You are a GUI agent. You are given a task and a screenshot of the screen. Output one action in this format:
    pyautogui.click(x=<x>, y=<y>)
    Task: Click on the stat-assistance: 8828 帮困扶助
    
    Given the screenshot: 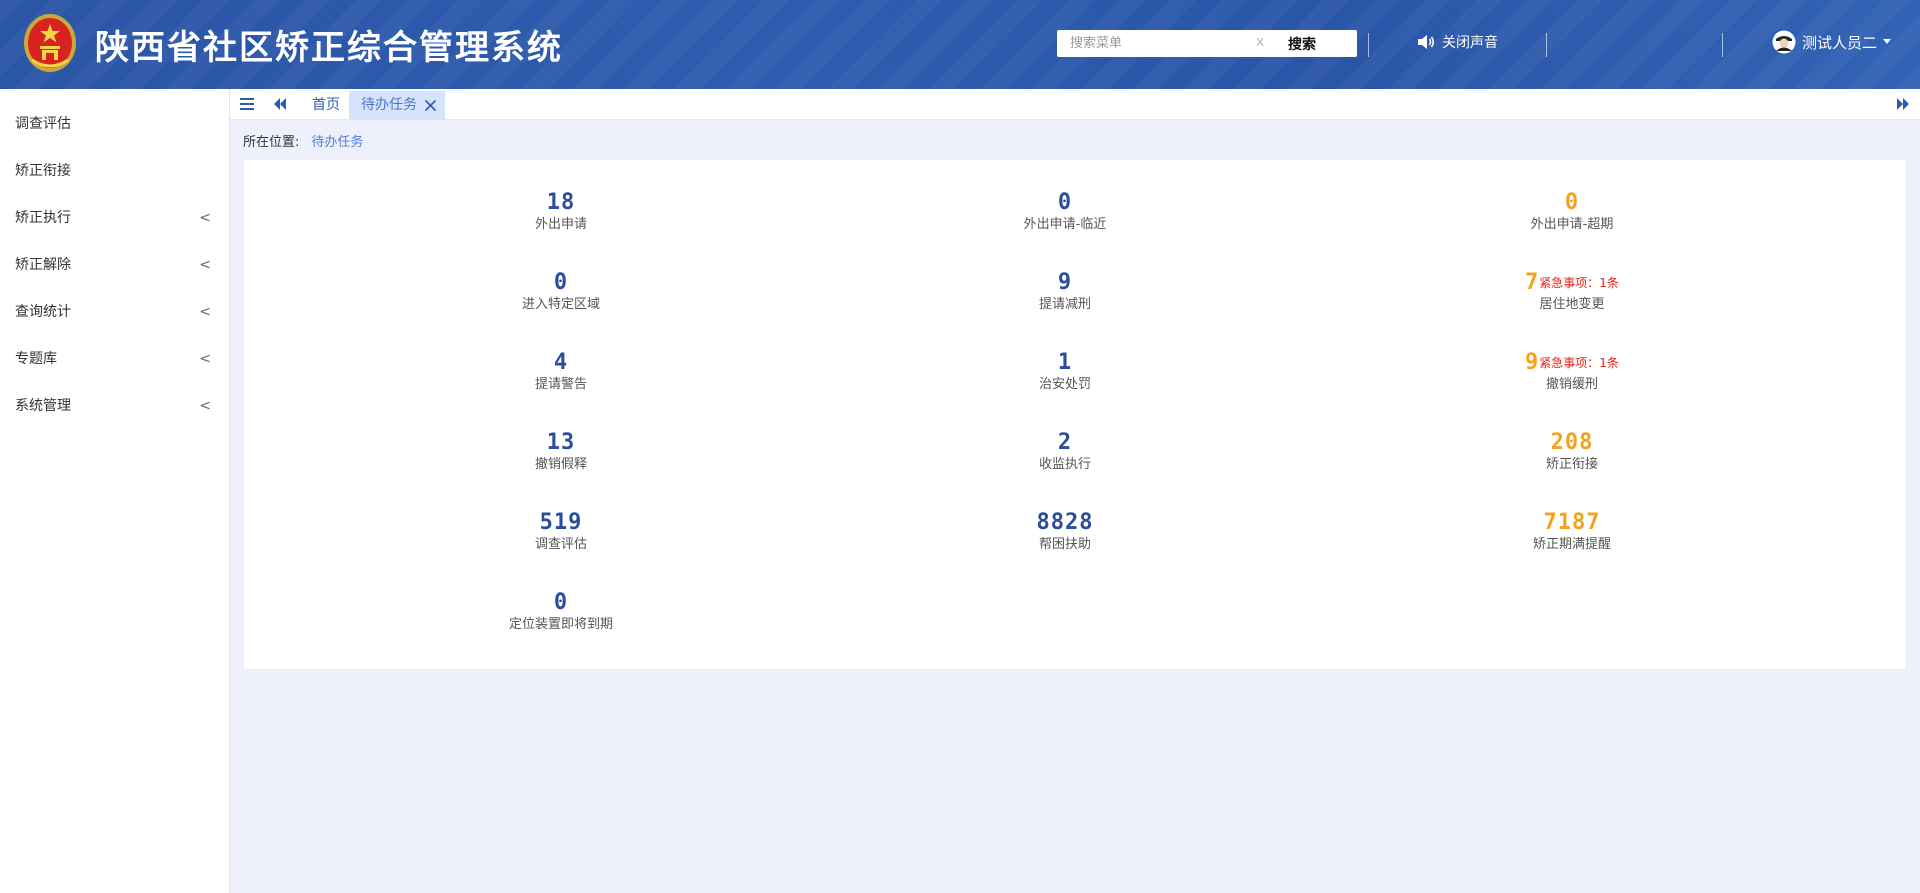 What is the action you would take?
    pyautogui.click(x=1065, y=532)
    